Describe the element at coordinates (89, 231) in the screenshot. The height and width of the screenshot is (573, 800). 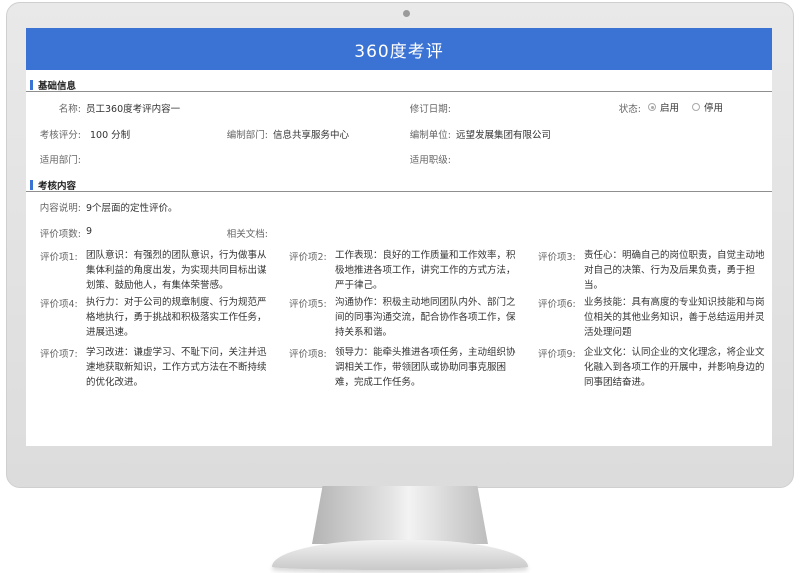
I see `count-value: 9` at that location.